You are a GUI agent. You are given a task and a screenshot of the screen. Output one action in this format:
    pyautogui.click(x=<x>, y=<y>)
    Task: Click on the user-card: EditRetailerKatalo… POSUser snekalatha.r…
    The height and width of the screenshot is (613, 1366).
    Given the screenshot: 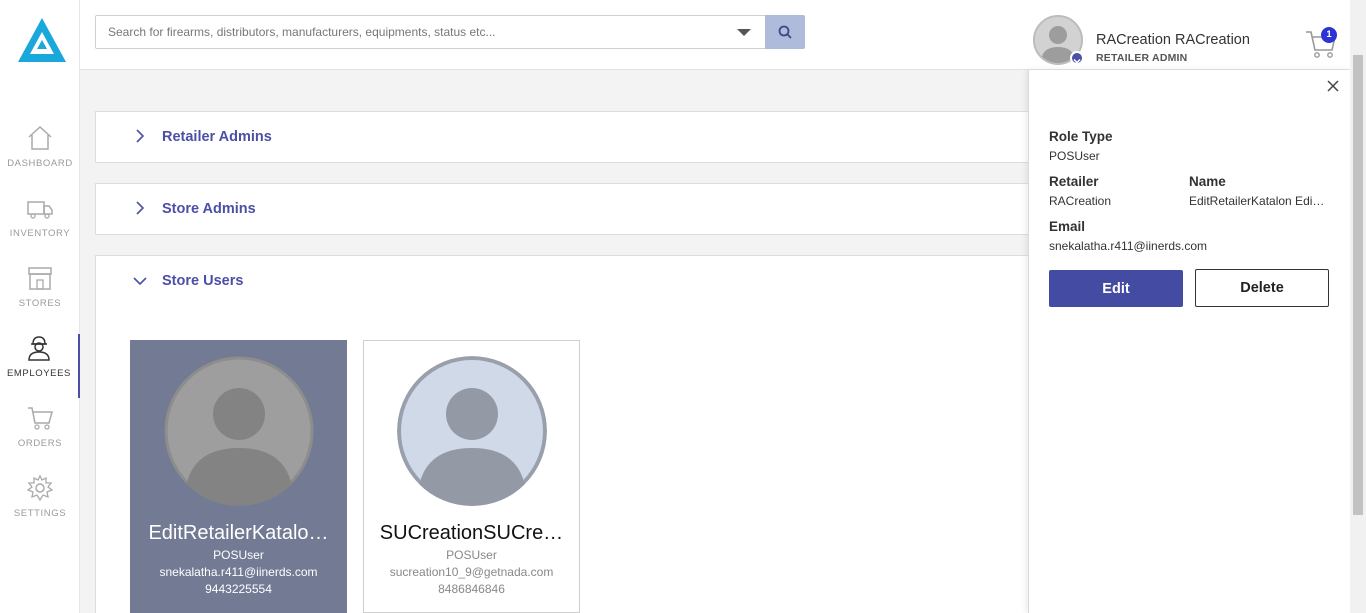 What is the action you would take?
    pyautogui.click(x=238, y=476)
    